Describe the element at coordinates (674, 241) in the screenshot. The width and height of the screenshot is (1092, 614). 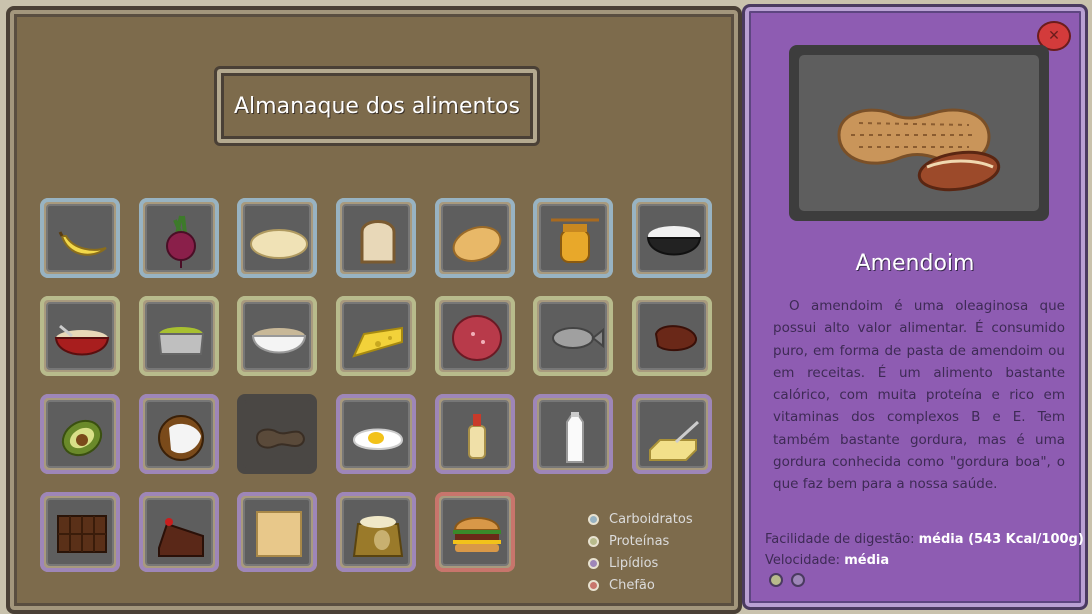
I see `rice-bowl-icon` at that location.